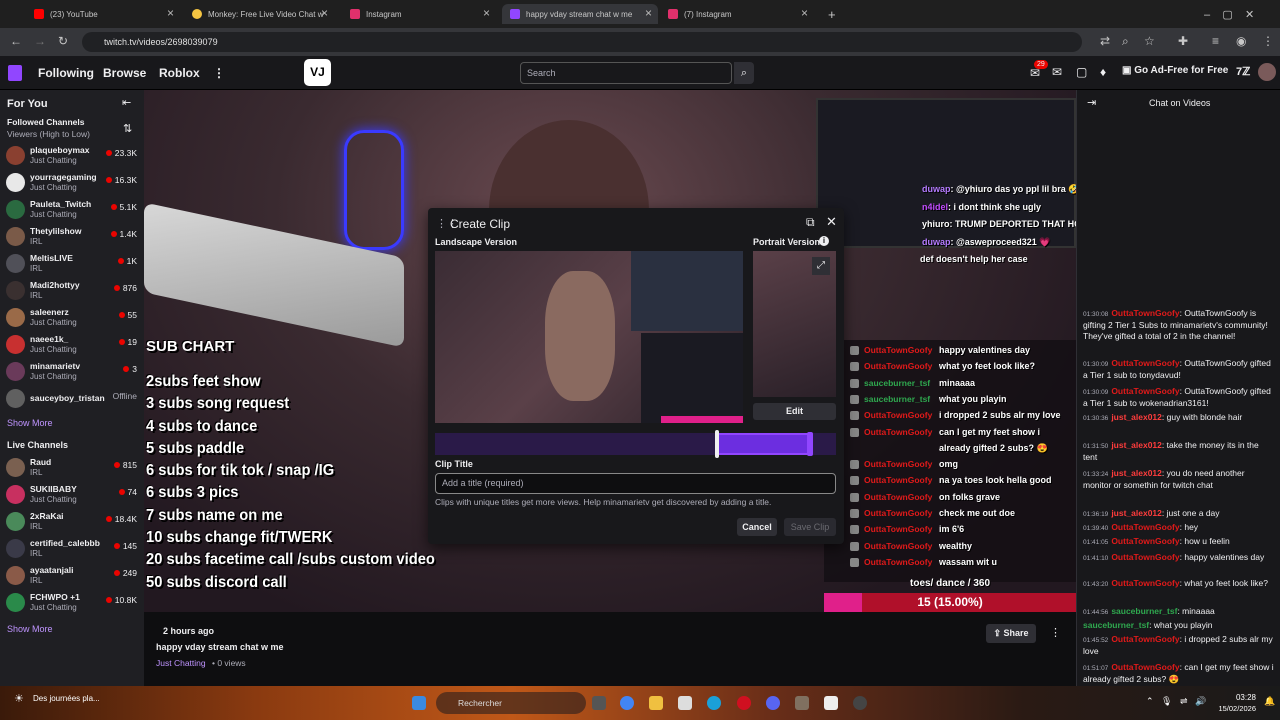  Describe the element at coordinates (259, 14) in the screenshot. I see `tab-monkey: Monkey: Free Live Video Chat w ×` at that location.